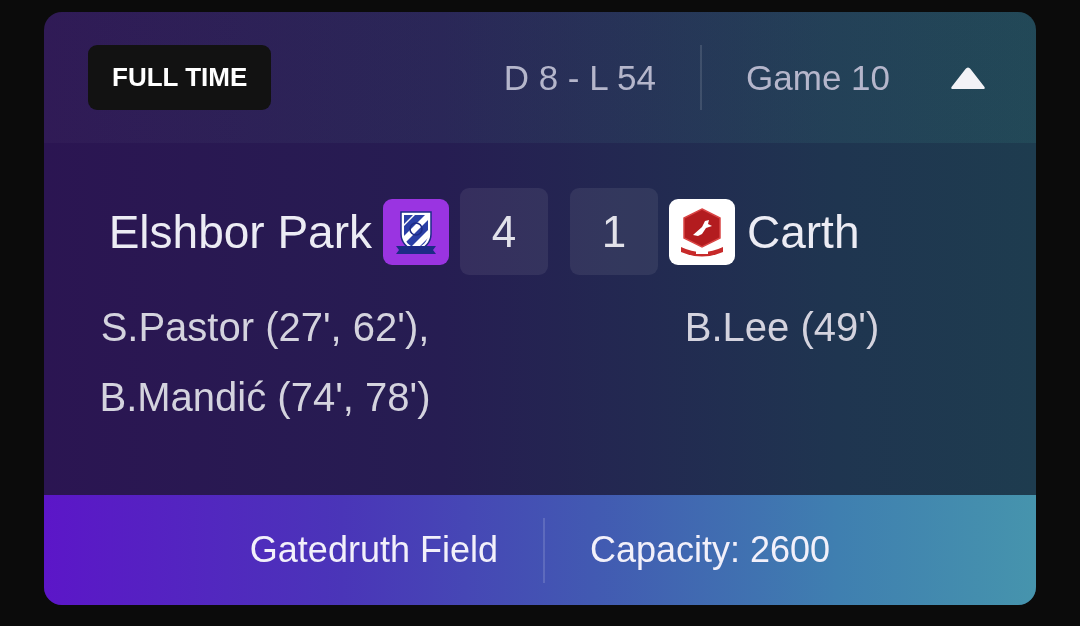 This screenshot has height=626, width=1080. I want to click on goal-scorer-text: B.Lee (49'), so click(782, 327).